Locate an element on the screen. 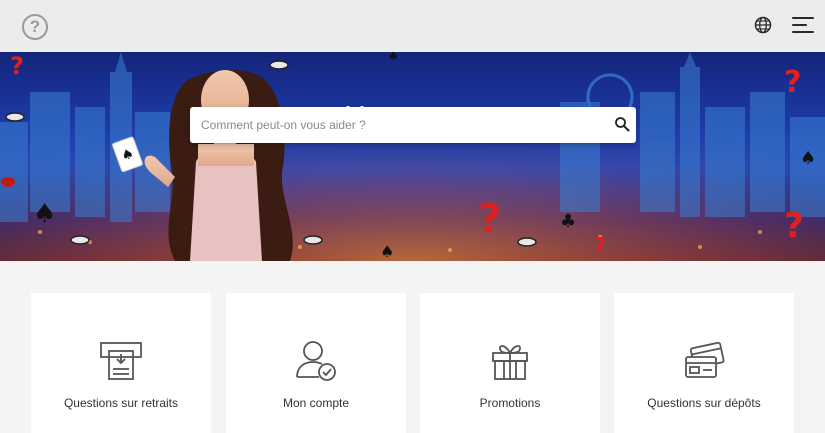 Image resolution: width=825 pixels, height=433 pixels. help-glyph: ? is located at coordinates (35, 26).